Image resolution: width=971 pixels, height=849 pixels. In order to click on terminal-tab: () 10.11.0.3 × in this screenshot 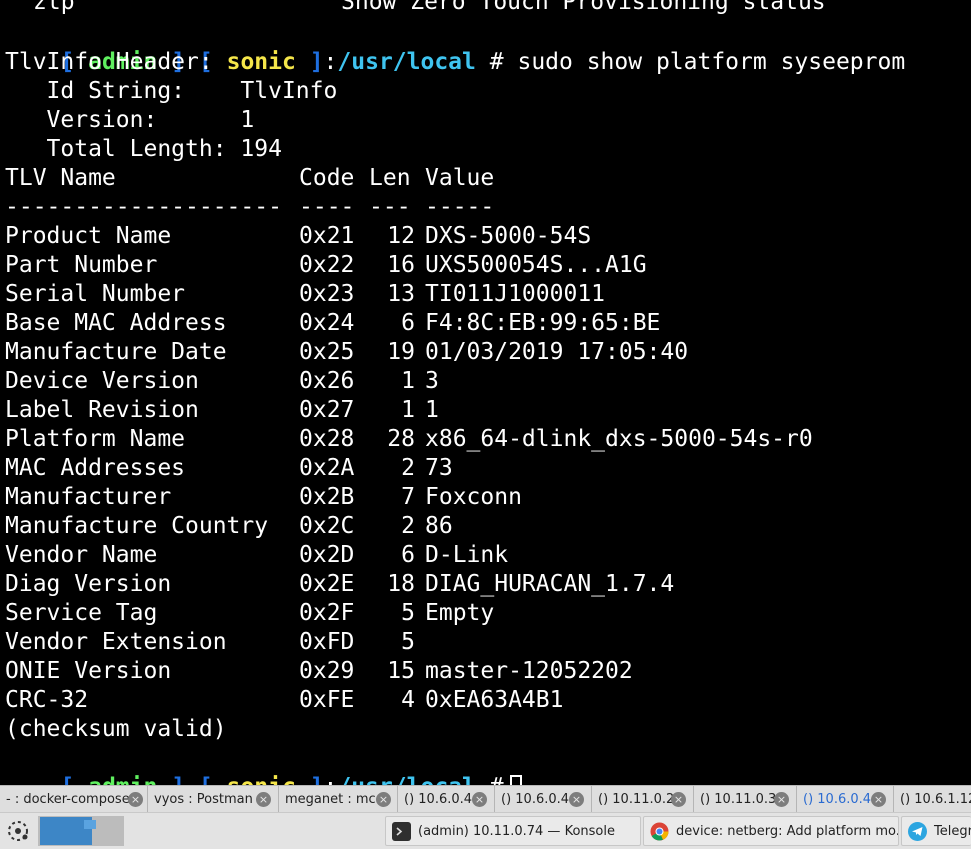, I will do `click(745, 799)`.